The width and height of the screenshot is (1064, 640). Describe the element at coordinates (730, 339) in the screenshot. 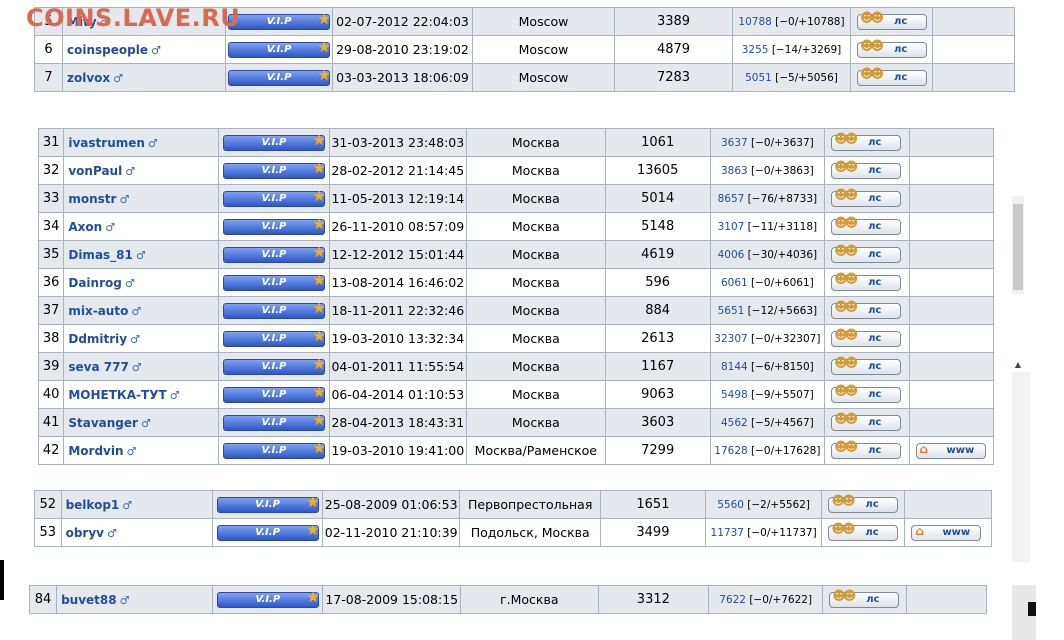

I see `reputation-link: 32307` at that location.